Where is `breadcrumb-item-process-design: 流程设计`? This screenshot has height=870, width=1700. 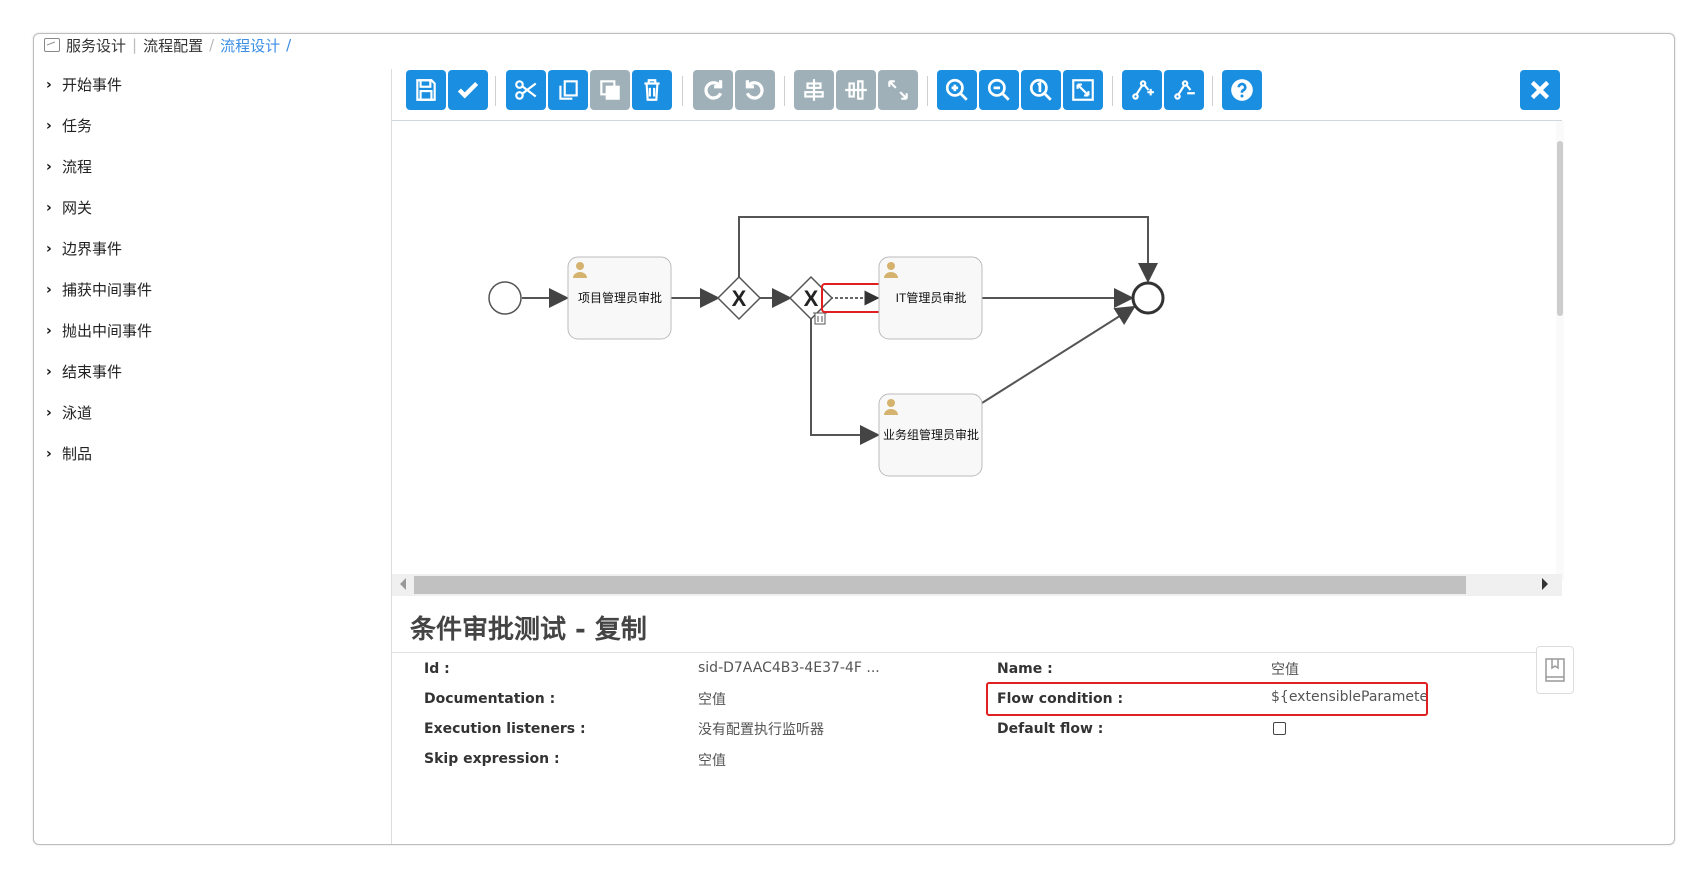
breadcrumb-item-process-design: 流程设计 is located at coordinates (250, 45).